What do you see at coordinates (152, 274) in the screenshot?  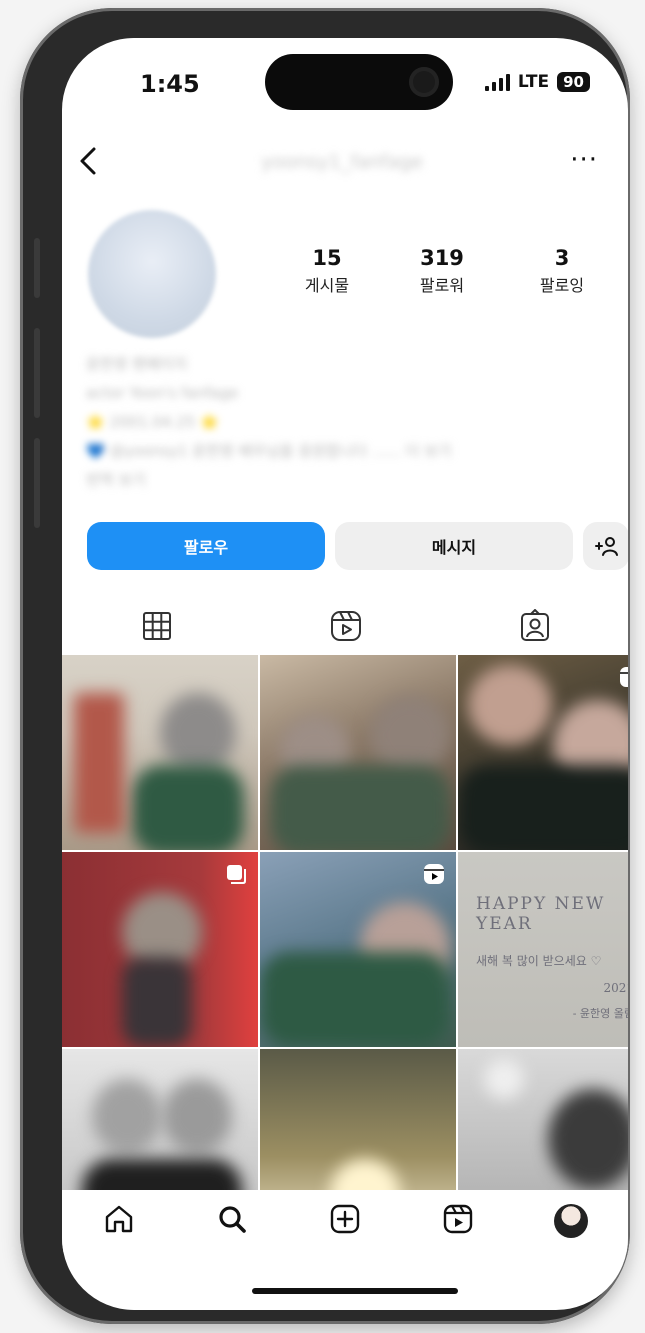 I see `profile-avatar` at bounding box center [152, 274].